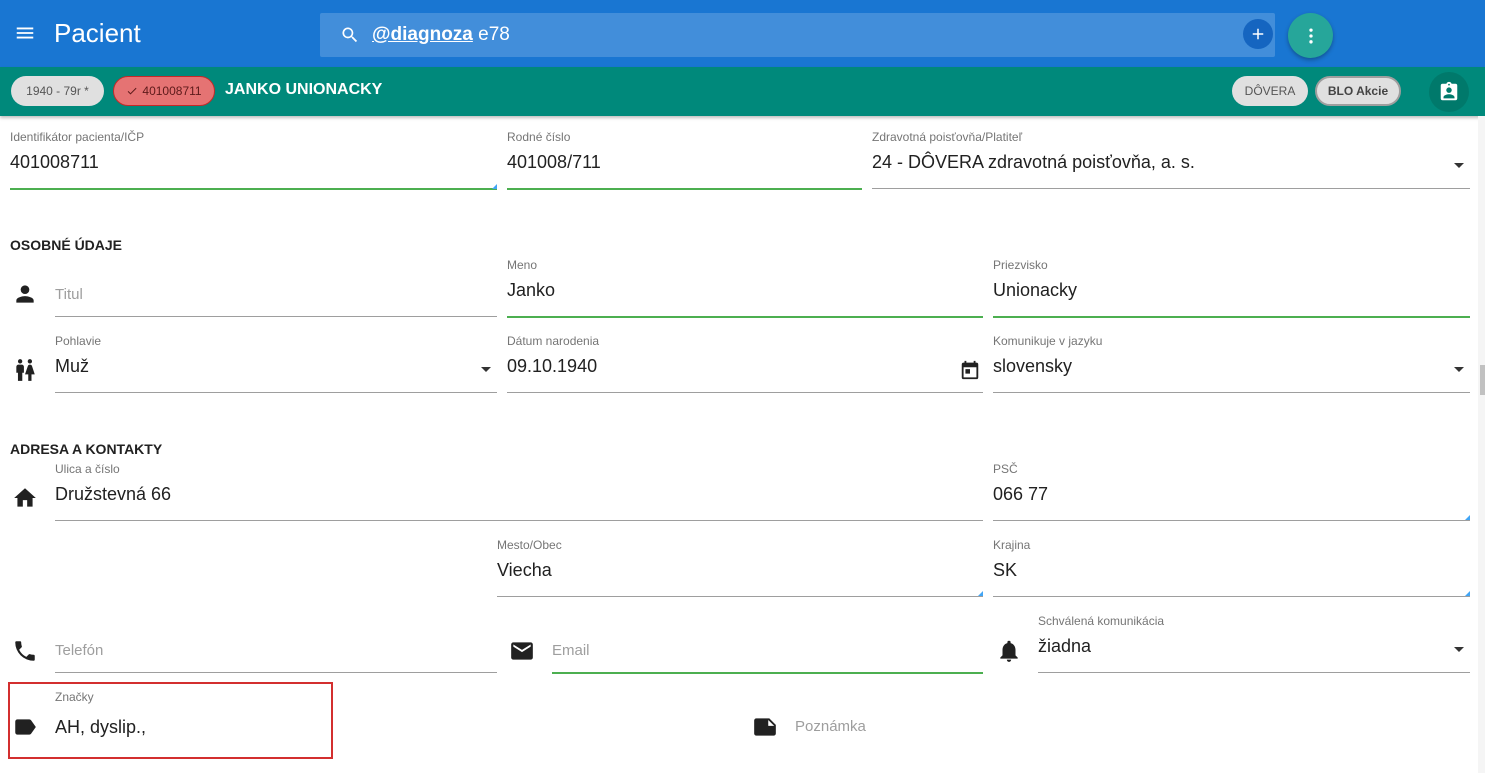  I want to click on approved-communication-value: žiadna, so click(1065, 646).